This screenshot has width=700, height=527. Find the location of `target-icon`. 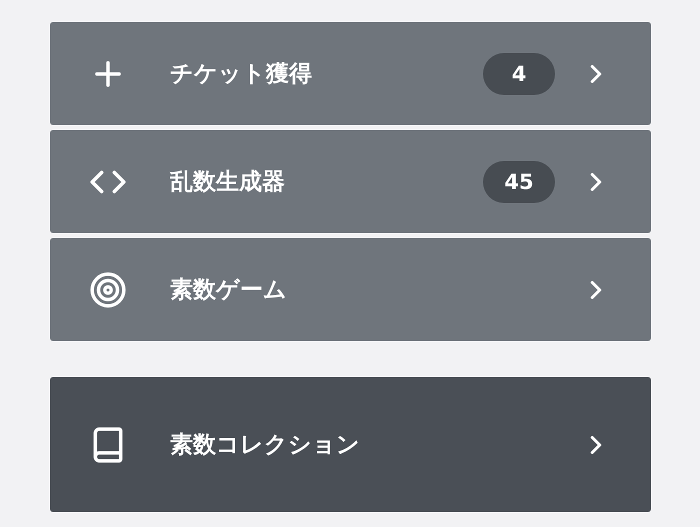

target-icon is located at coordinates (108, 289).